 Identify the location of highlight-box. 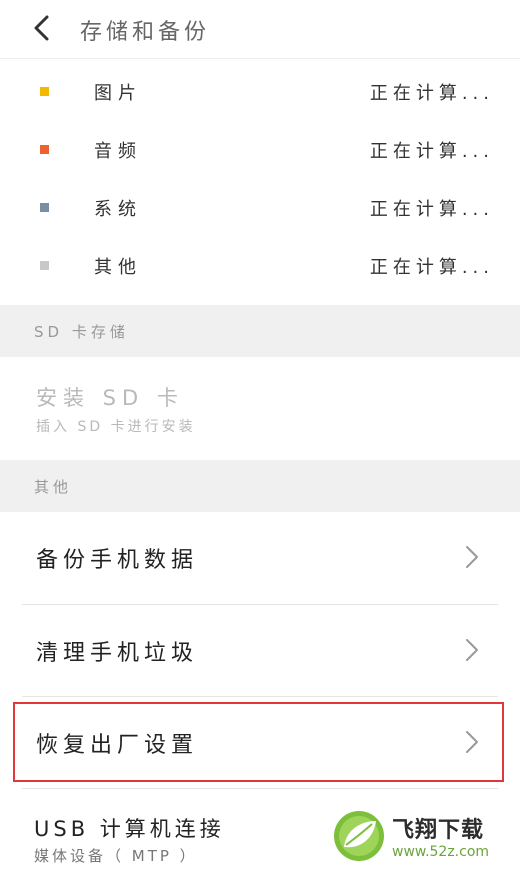
(258, 742).